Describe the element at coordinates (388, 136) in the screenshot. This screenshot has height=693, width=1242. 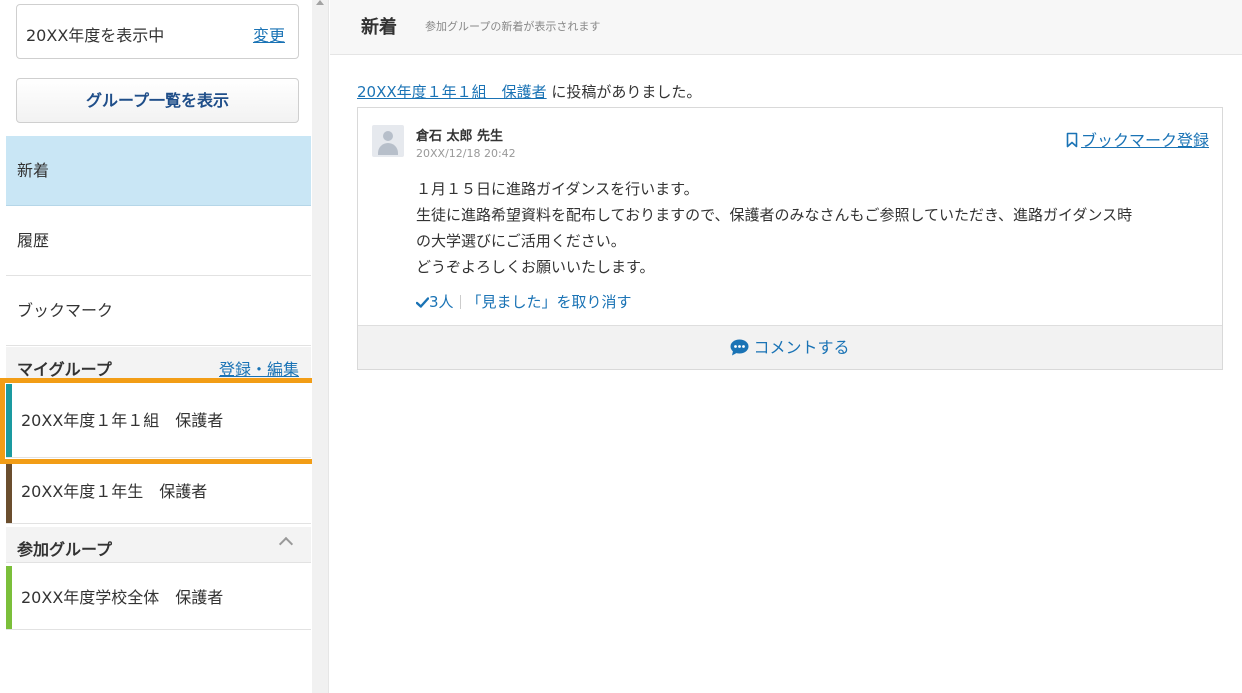
I see `avatar-head` at that location.